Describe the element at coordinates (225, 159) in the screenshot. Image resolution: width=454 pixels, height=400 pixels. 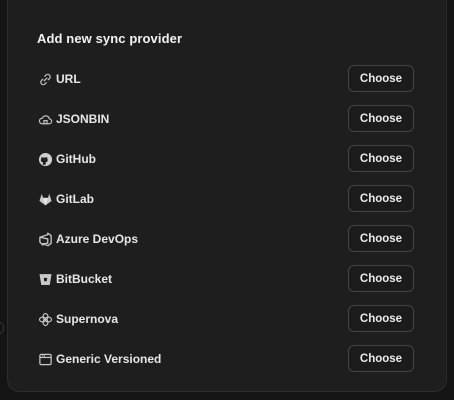
I see `provider-row-github: GitHub Choose` at that location.